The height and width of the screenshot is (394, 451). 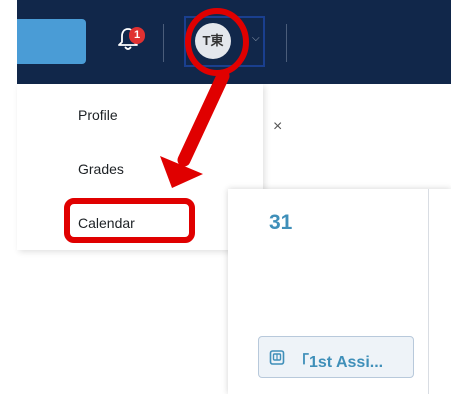 I want to click on assignment-icon, so click(x=277, y=357).